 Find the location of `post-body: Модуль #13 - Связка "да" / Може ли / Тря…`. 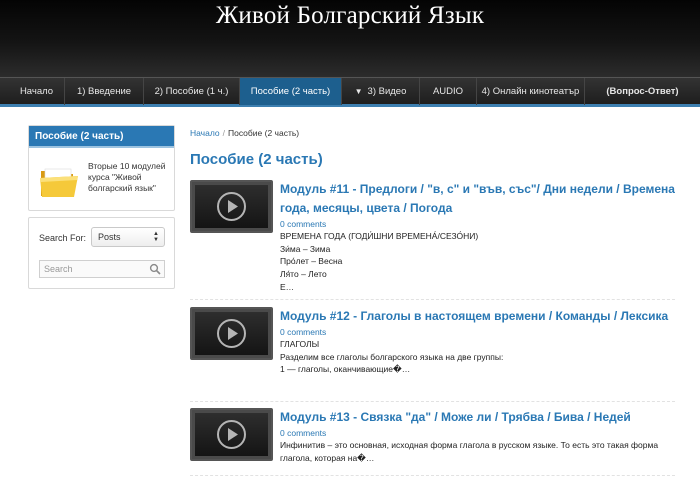

post-body: Модуль #13 - Связка "да" / Може ли / Тря… is located at coordinates (477, 436).